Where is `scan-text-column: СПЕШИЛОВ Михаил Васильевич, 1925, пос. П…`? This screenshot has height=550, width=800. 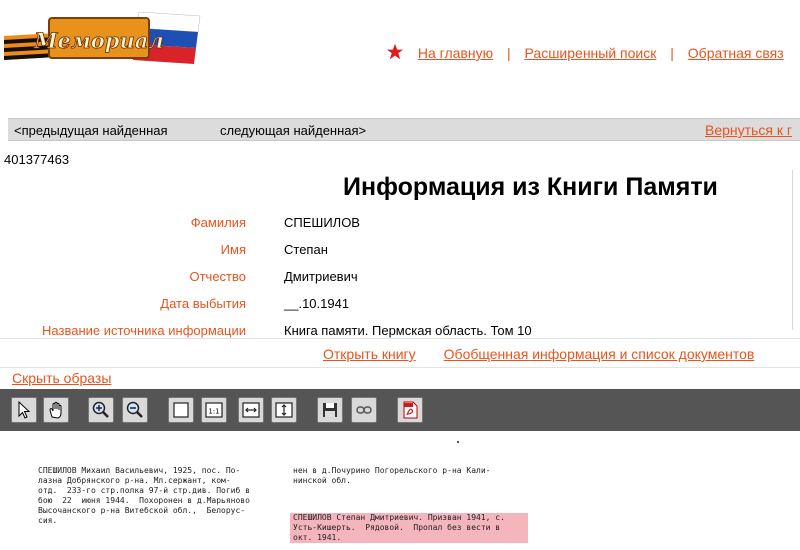 scan-text-column: СПЕШИЛОВ Михаил Васильевич, 1925, пос. П… is located at coordinates (144, 495).